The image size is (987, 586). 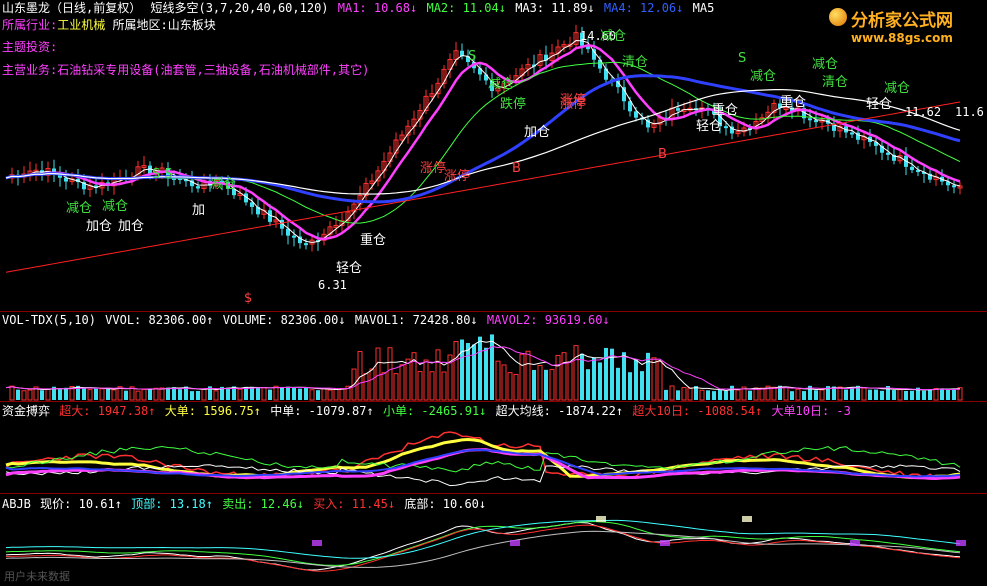 What do you see at coordinates (969, 112) in the screenshot?
I see `price-right-label-2: 11.6` at bounding box center [969, 112].